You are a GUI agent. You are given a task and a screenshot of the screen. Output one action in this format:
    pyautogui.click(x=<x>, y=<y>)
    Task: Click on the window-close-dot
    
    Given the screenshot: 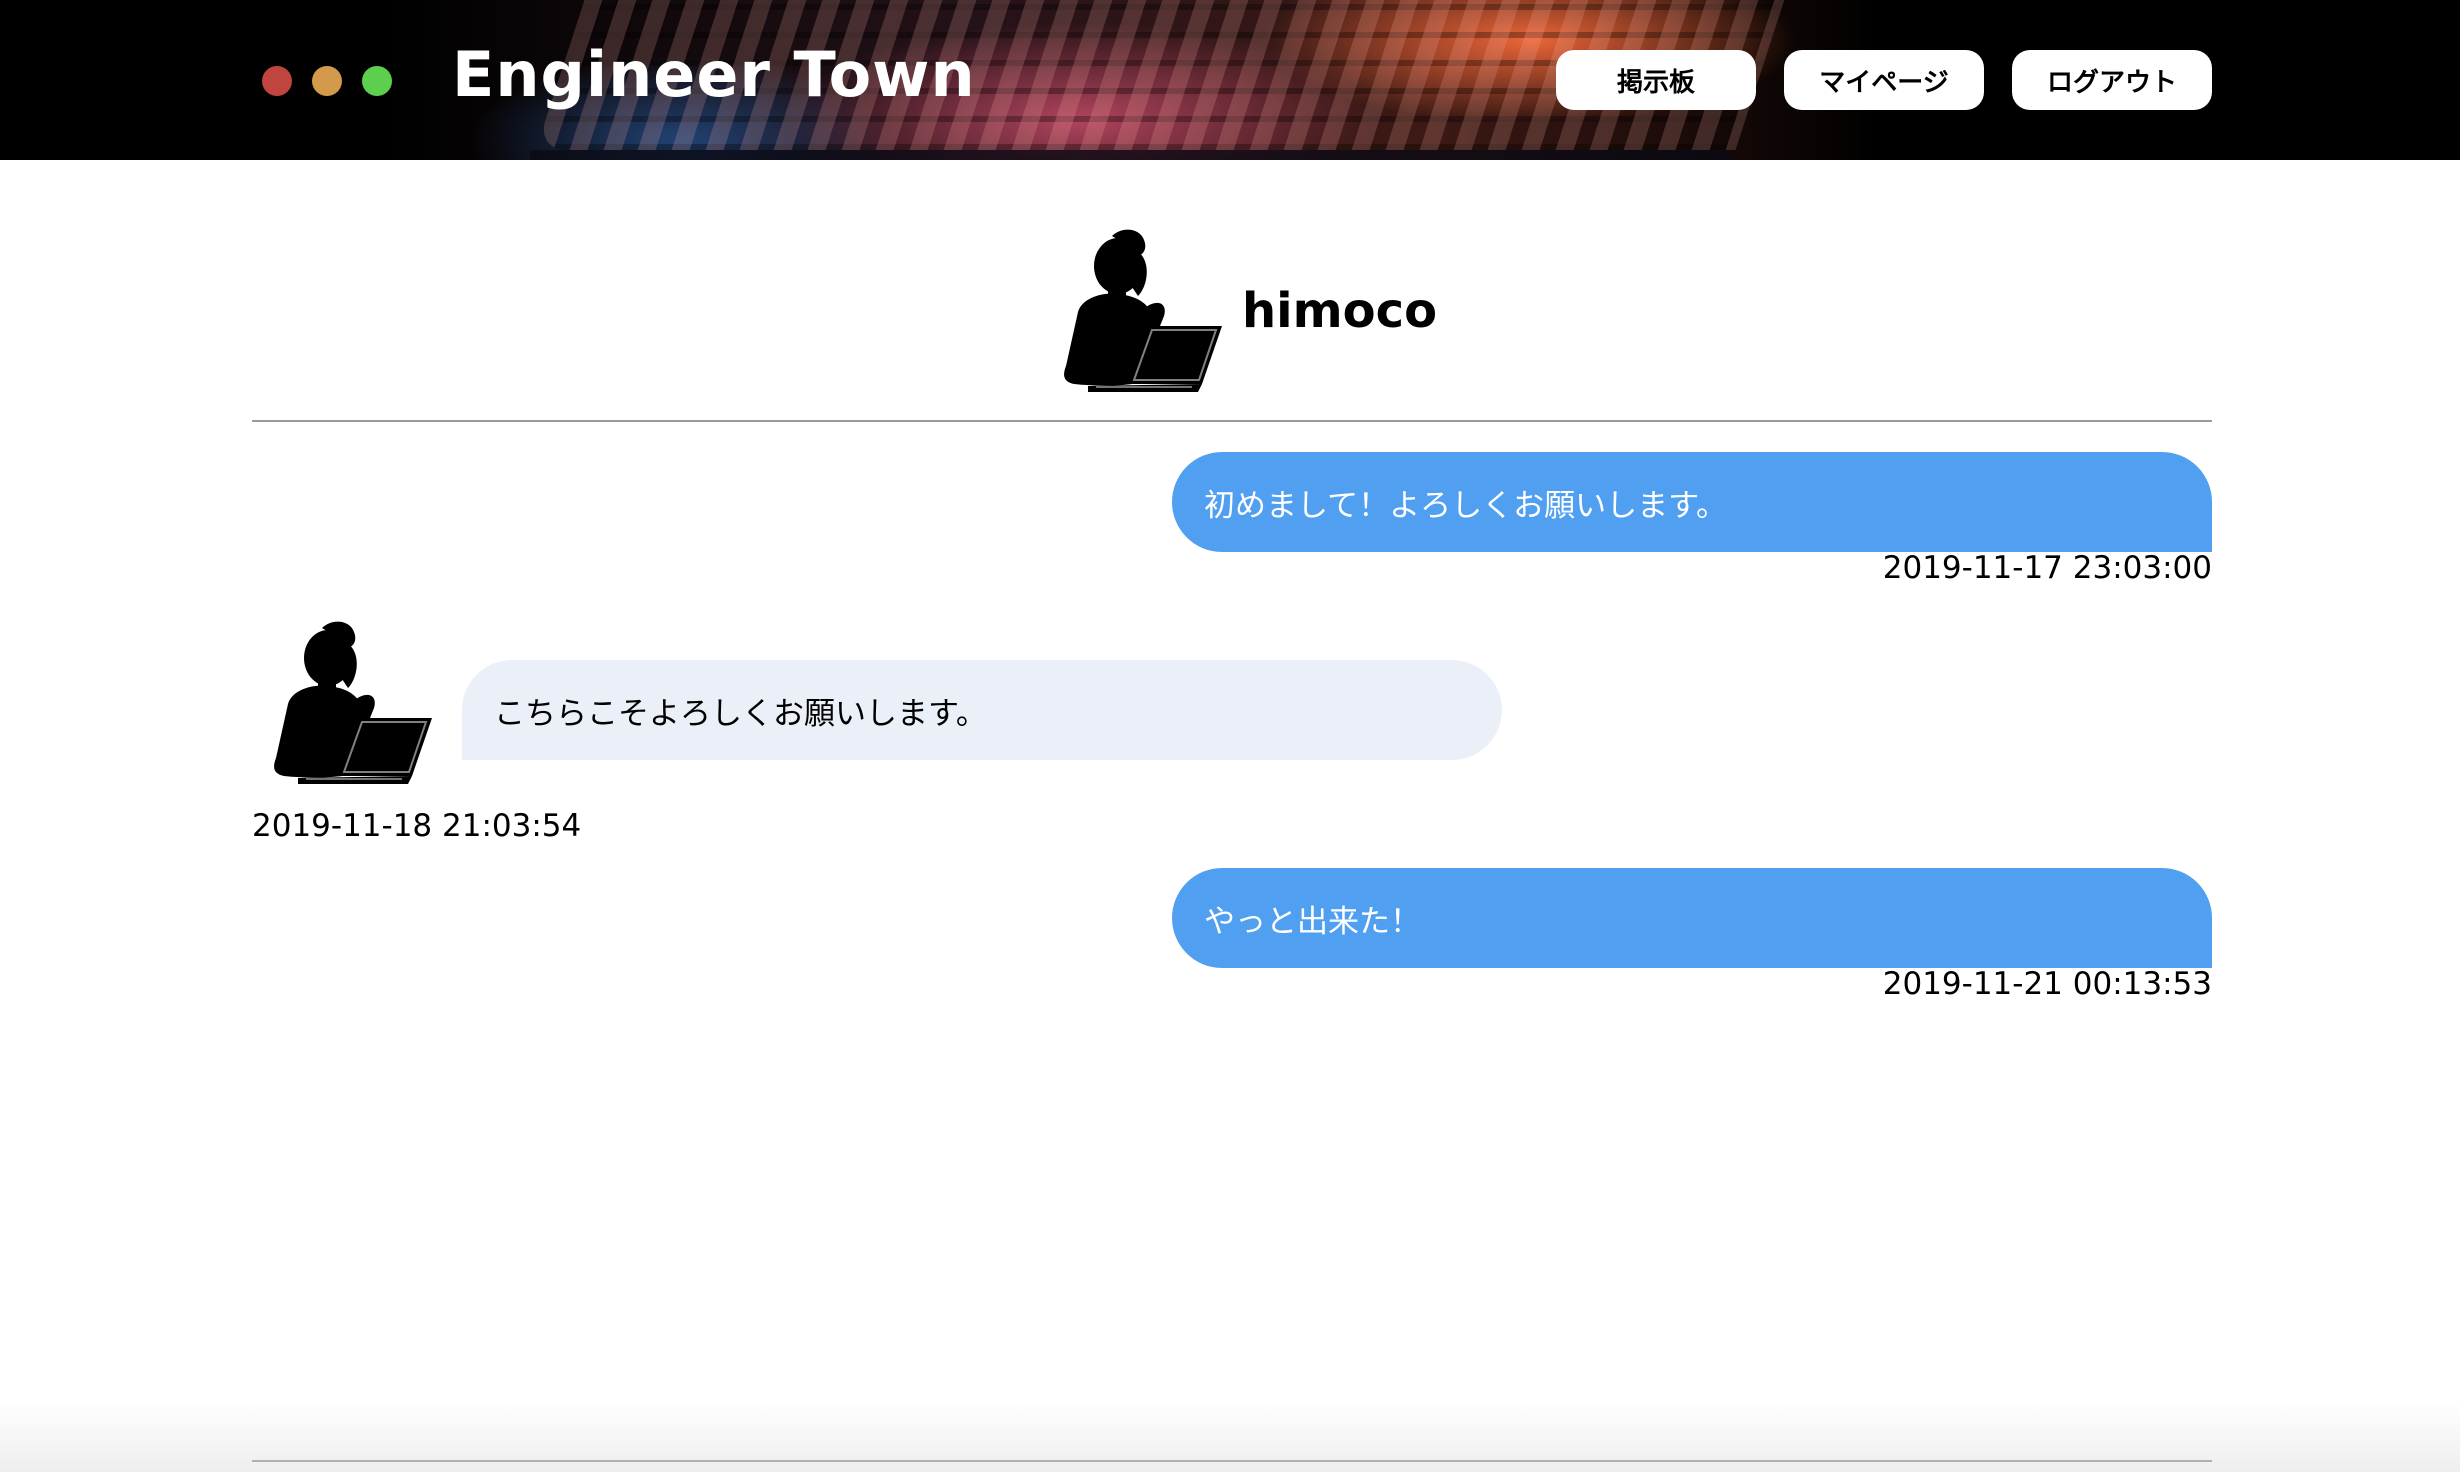 What is the action you would take?
    pyautogui.click(x=277, y=81)
    